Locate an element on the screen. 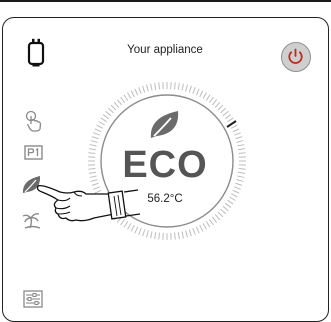 This screenshot has width=331, height=322. power-button is located at coordinates (296, 57).